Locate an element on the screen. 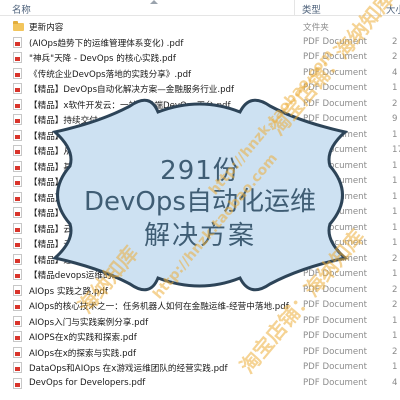 The height and width of the screenshot is (400, 400). file-row: 【精品】持续交付：高效率和高质量可以兼得.pdf PDF Document 9 is located at coordinates (200, 120).